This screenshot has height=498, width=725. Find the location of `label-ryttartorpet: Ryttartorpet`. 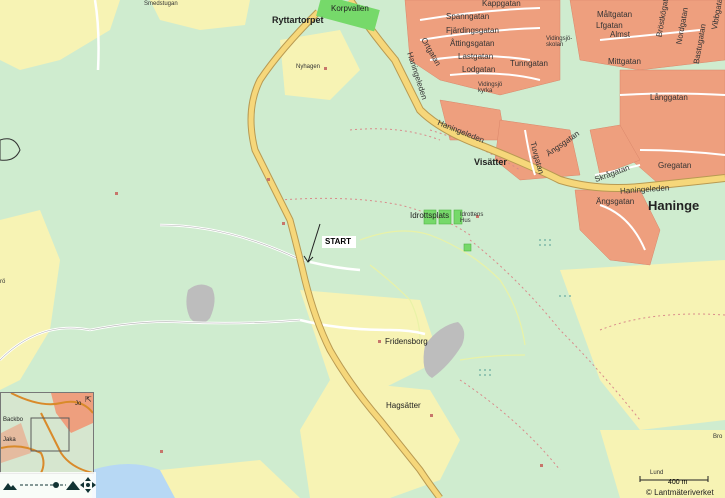

label-ryttartorpet: Ryttartorpet is located at coordinates (298, 20).